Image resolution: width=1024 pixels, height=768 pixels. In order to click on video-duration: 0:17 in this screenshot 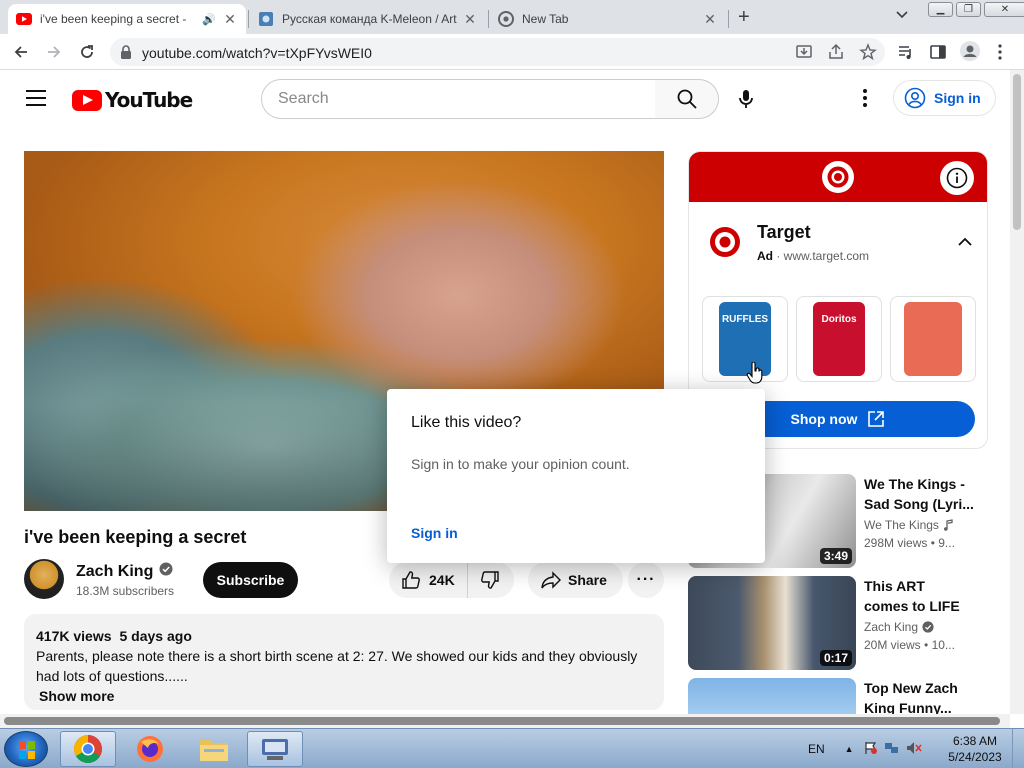, I will do `click(835, 658)`.